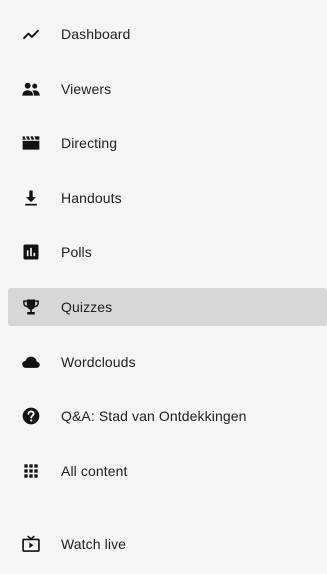 The width and height of the screenshot is (327, 574). What do you see at coordinates (31, 34) in the screenshot?
I see `trending-line-icon` at bounding box center [31, 34].